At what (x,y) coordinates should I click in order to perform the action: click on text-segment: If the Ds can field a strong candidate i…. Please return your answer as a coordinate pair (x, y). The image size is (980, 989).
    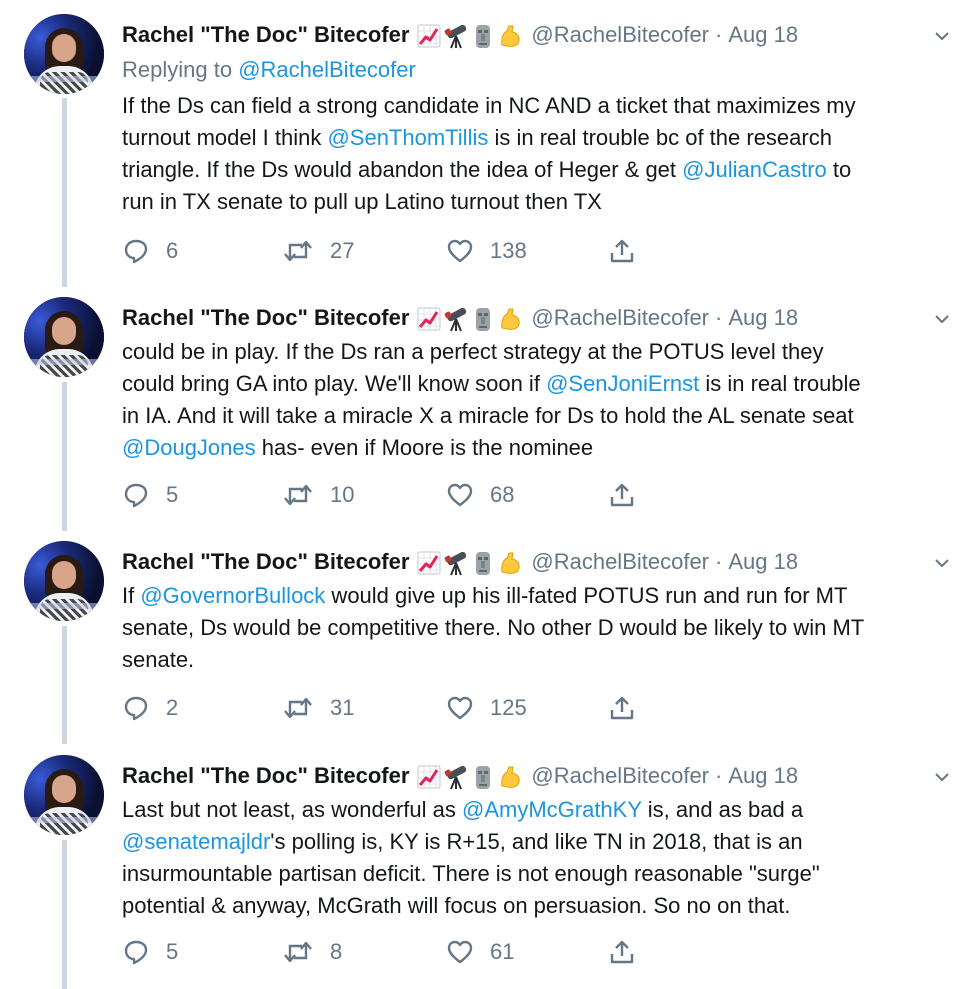
    Looking at the image, I should click on (489, 105).